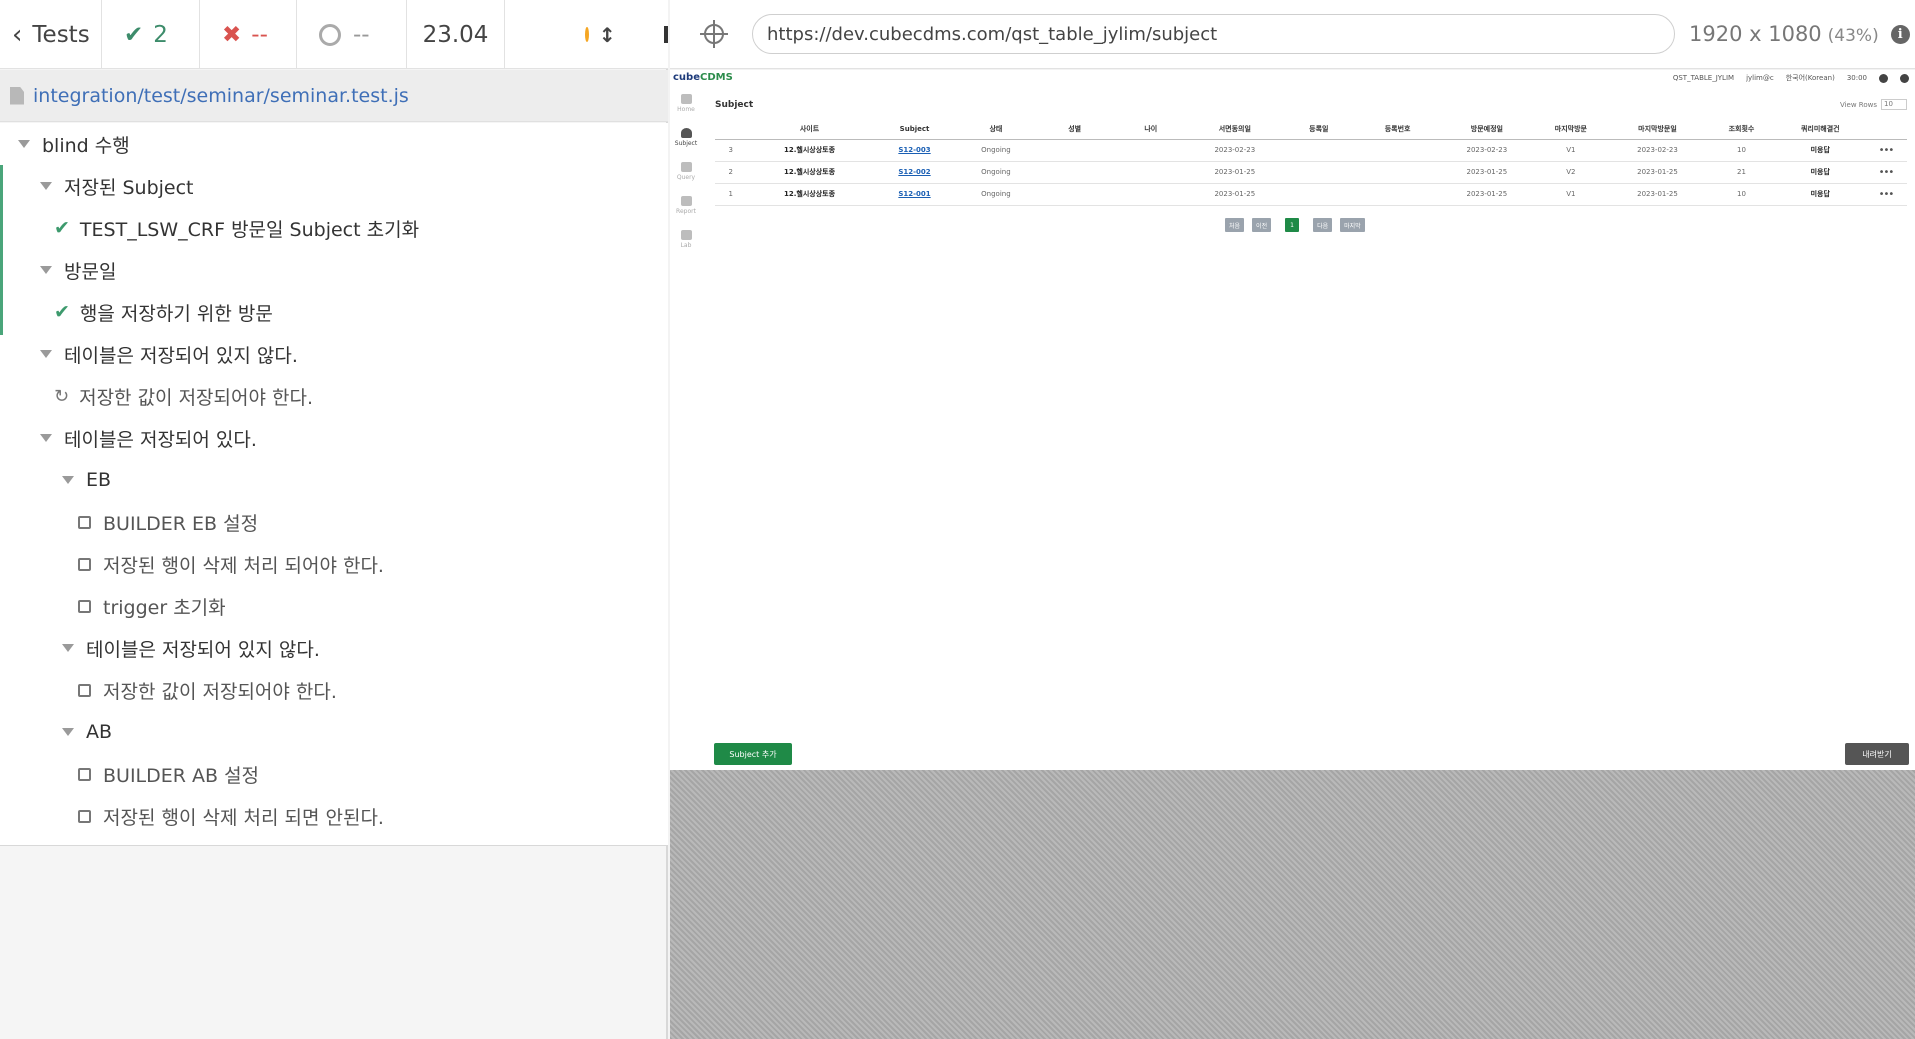 The width and height of the screenshot is (1915, 1039). Describe the element at coordinates (1657, 130) in the screenshot. I see `column-header: 마지막방문일` at that location.